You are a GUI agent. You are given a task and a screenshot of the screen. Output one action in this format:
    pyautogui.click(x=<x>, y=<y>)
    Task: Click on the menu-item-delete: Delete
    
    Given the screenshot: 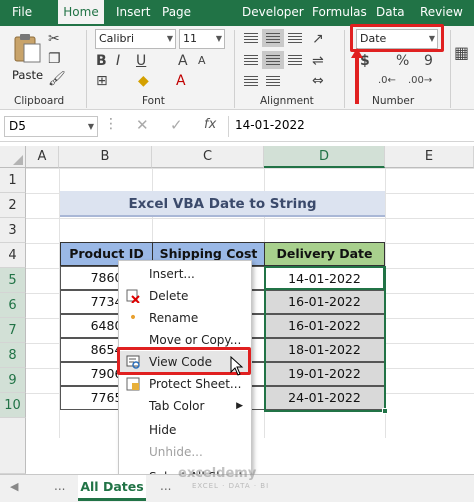 What is the action you would take?
    pyautogui.click(x=185, y=296)
    